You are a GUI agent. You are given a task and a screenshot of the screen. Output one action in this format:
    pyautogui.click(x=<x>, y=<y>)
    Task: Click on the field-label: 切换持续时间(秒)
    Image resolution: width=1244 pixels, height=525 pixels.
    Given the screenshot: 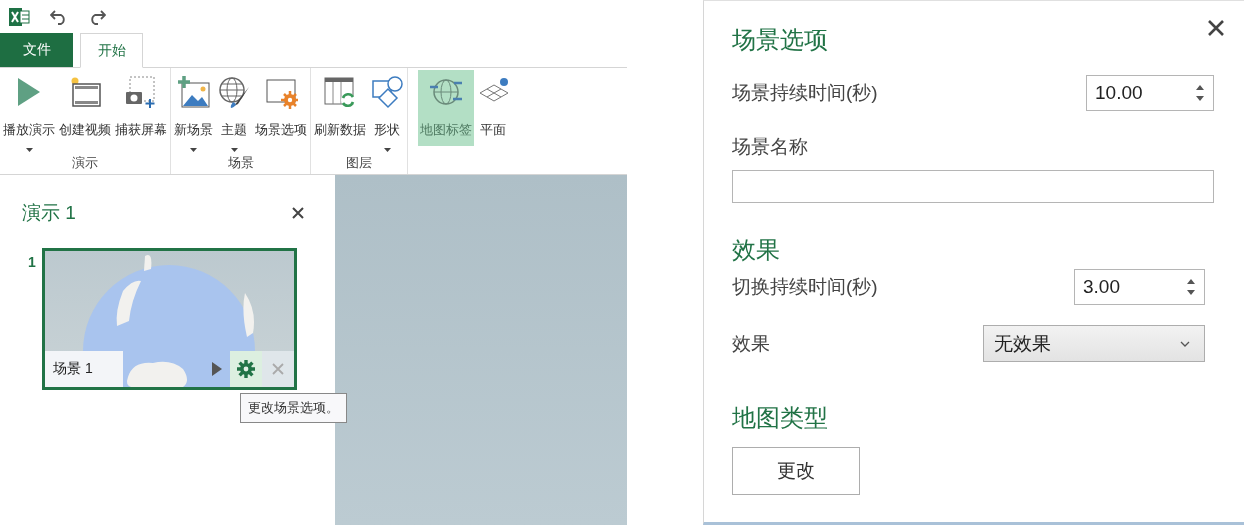 What is the action you would take?
    pyautogui.click(x=805, y=287)
    